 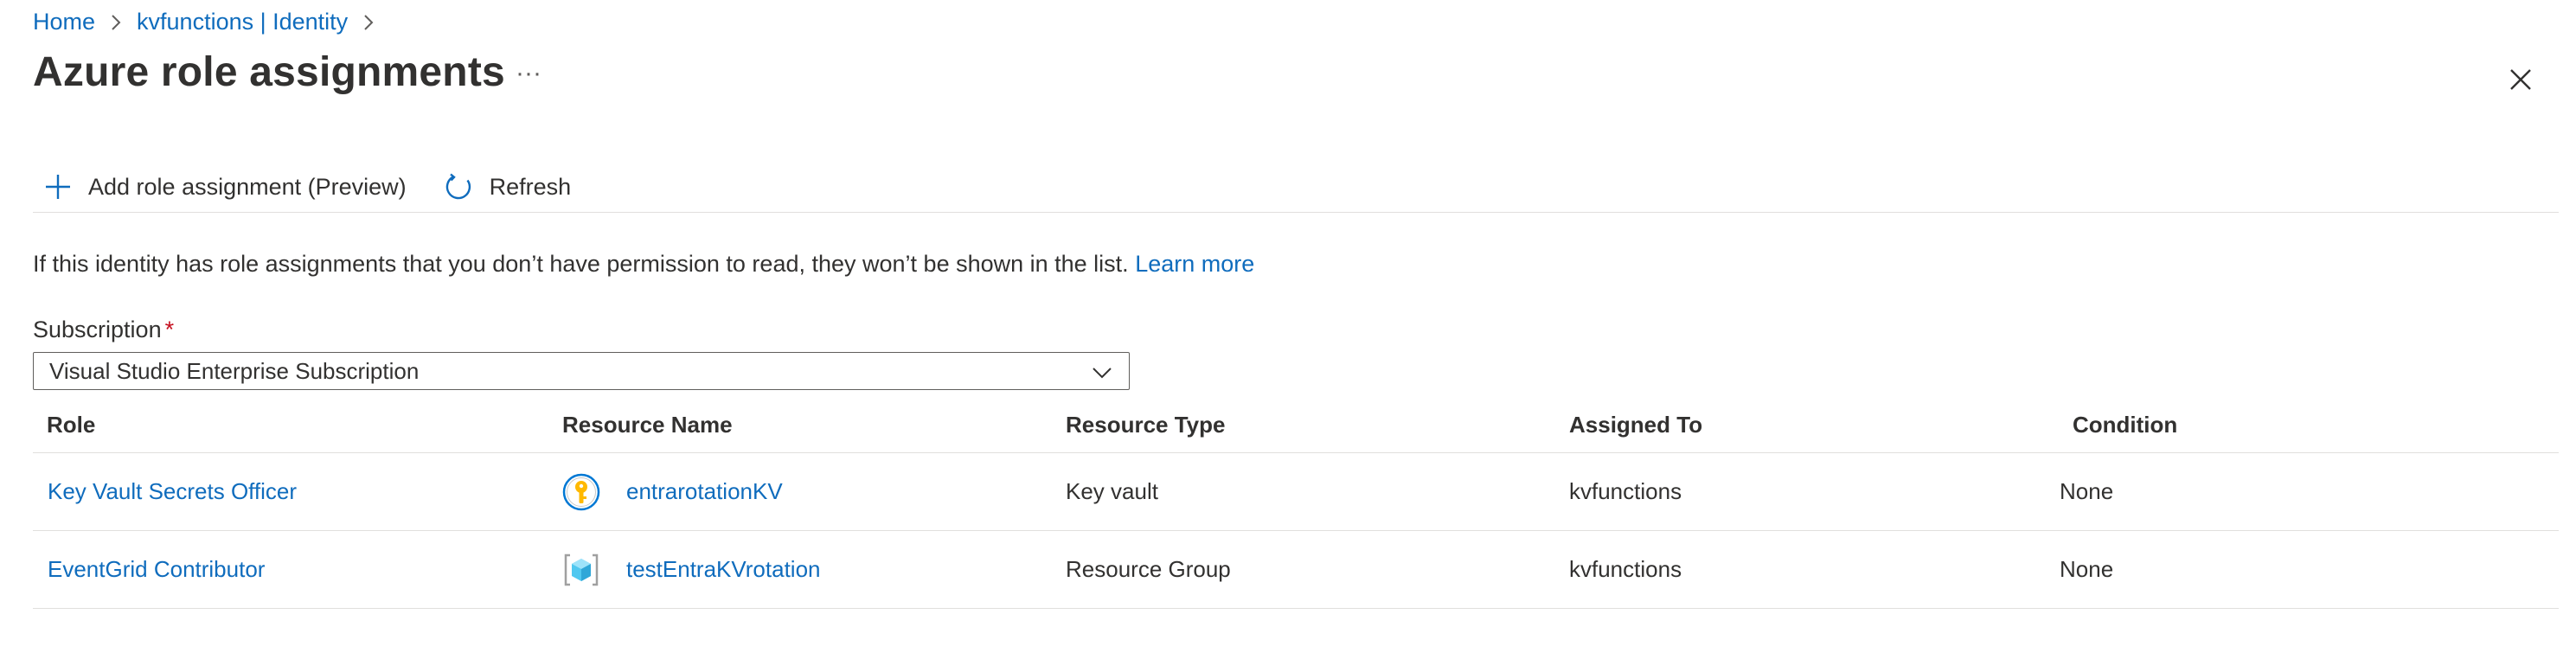 I want to click on close-icon, so click(x=2521, y=79).